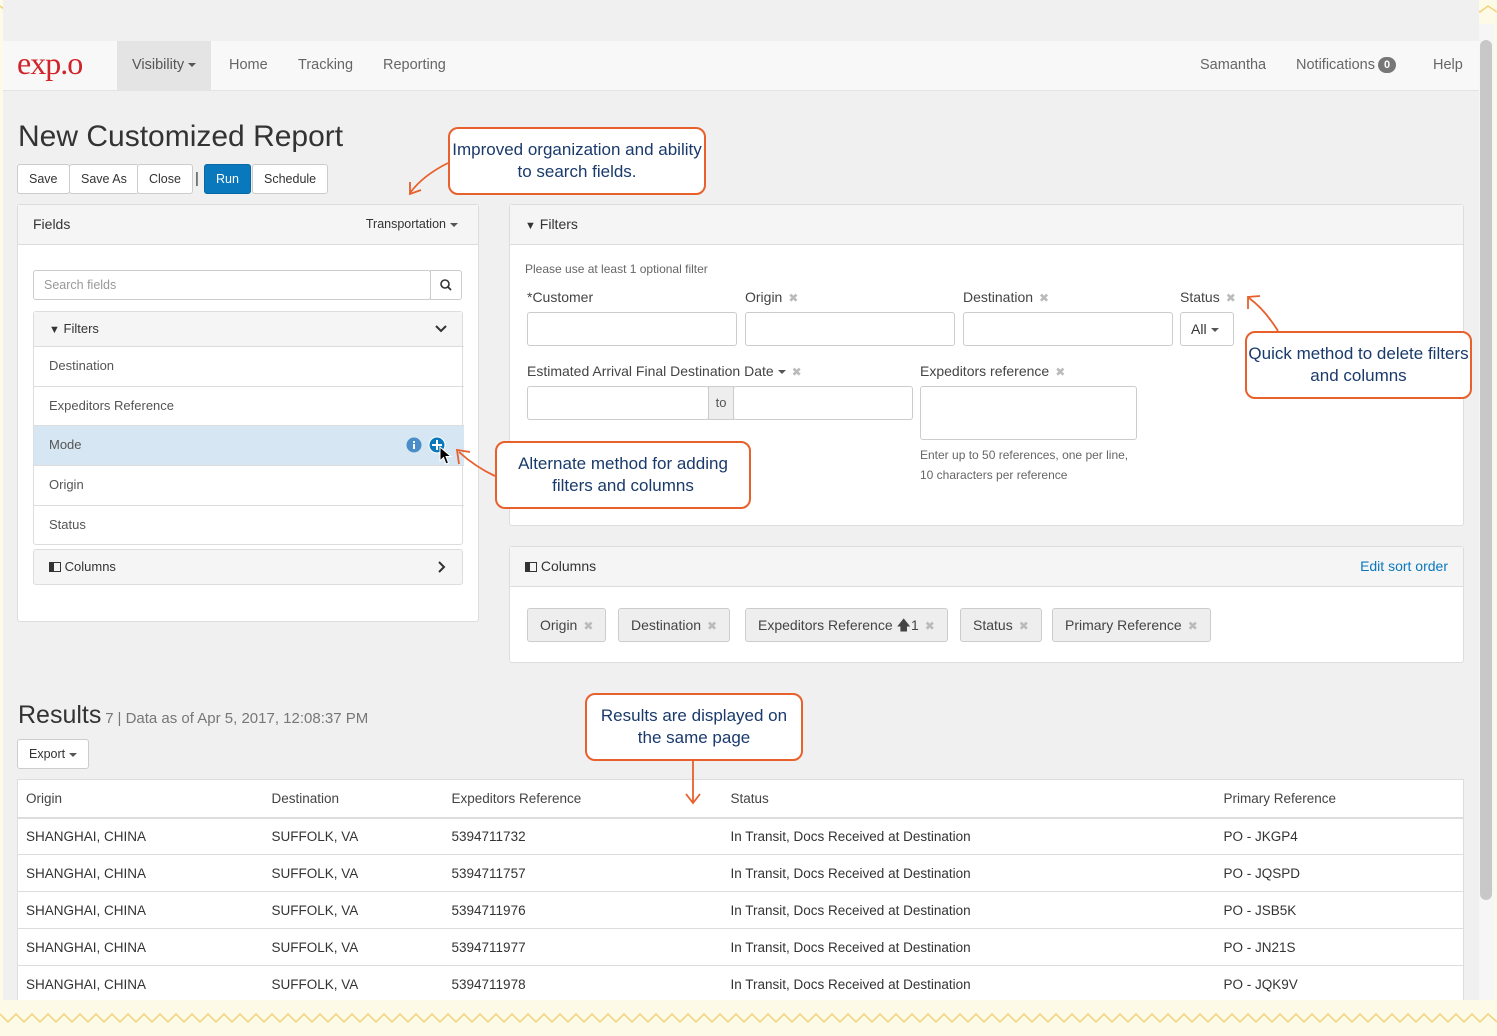 The height and width of the screenshot is (1036, 1497). I want to click on info-icon, so click(414, 445).